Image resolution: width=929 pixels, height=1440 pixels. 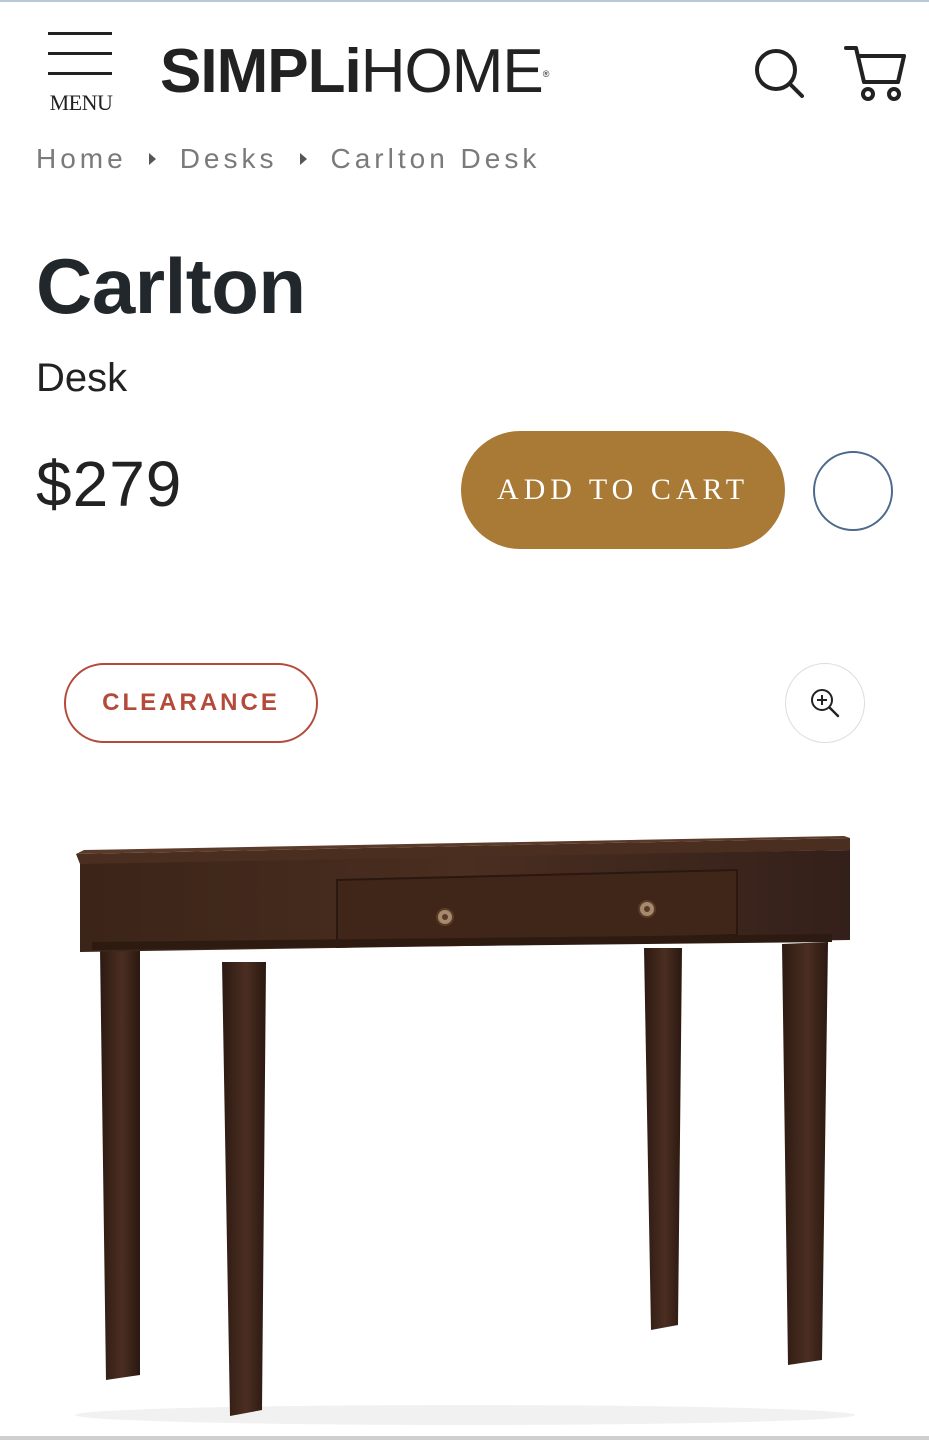 What do you see at coordinates (82, 378) in the screenshot?
I see `product-type: Desk` at bounding box center [82, 378].